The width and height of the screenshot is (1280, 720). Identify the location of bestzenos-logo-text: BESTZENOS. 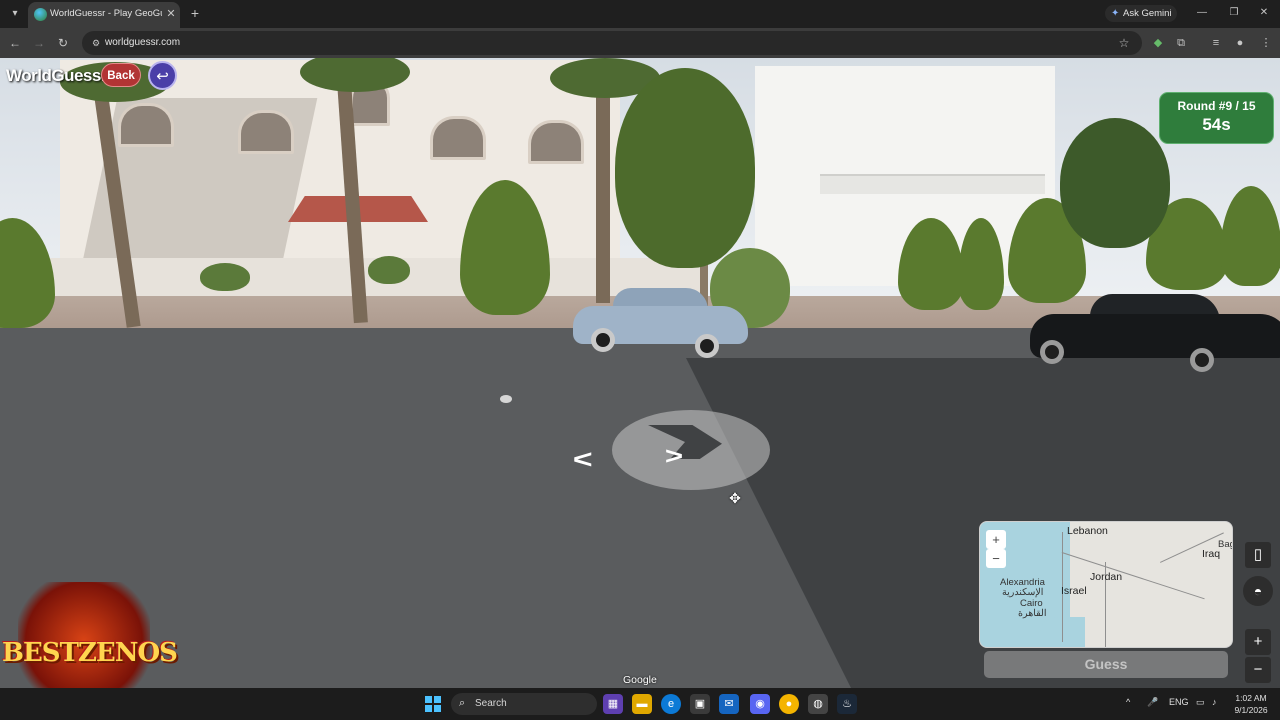
(90, 653).